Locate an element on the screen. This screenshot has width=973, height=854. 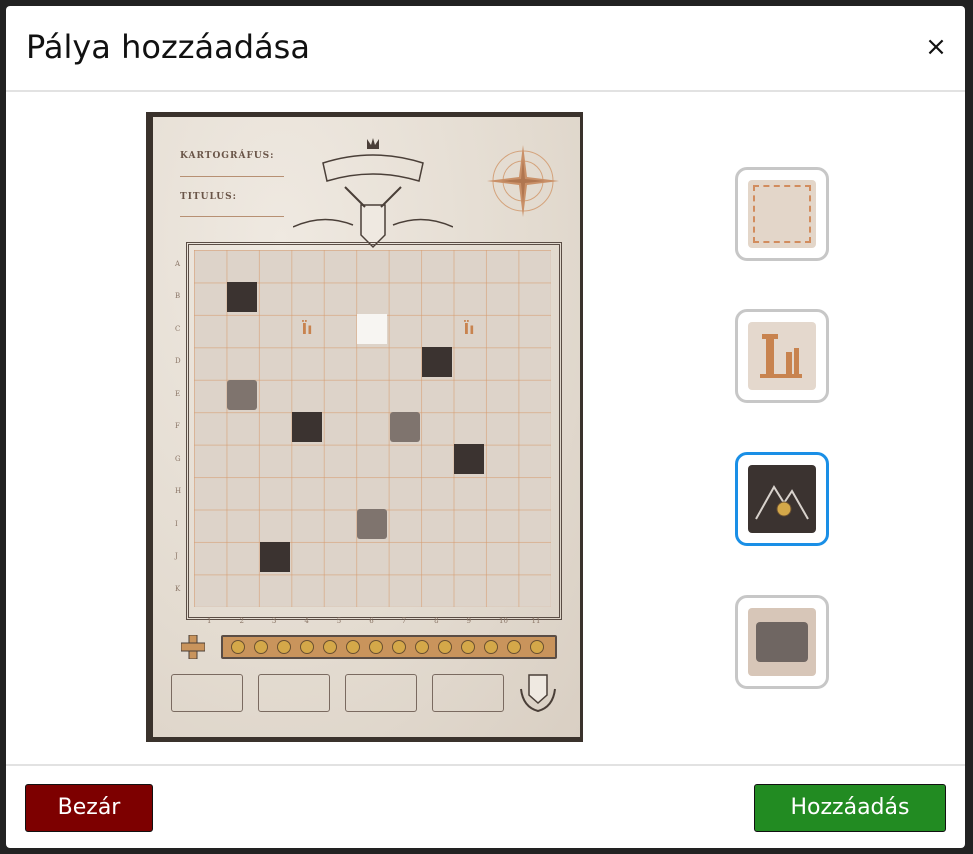
column-label: 11 is located at coordinates (536, 621).